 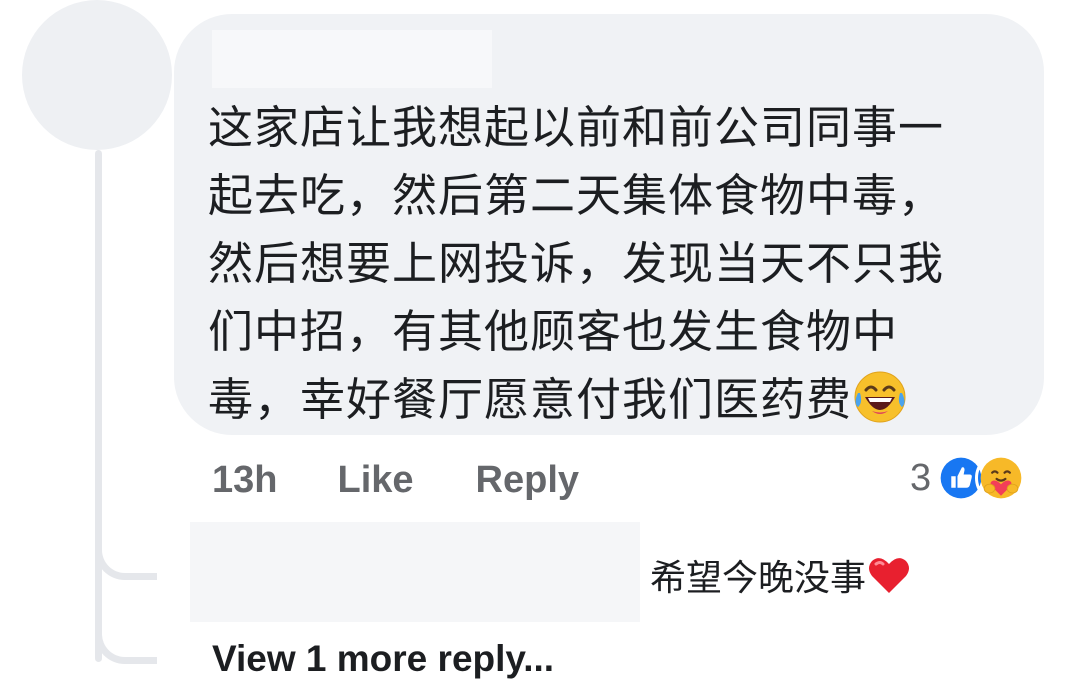 I want to click on care-reaction-icon, so click(x=1001, y=478).